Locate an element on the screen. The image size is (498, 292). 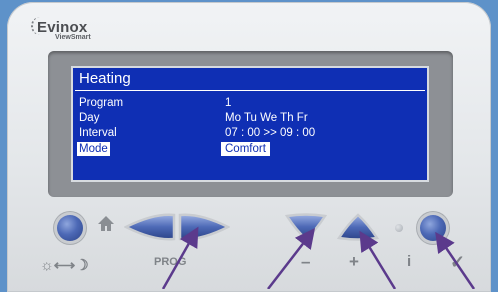
arrow-to-up is located at coordinates (378, 259).